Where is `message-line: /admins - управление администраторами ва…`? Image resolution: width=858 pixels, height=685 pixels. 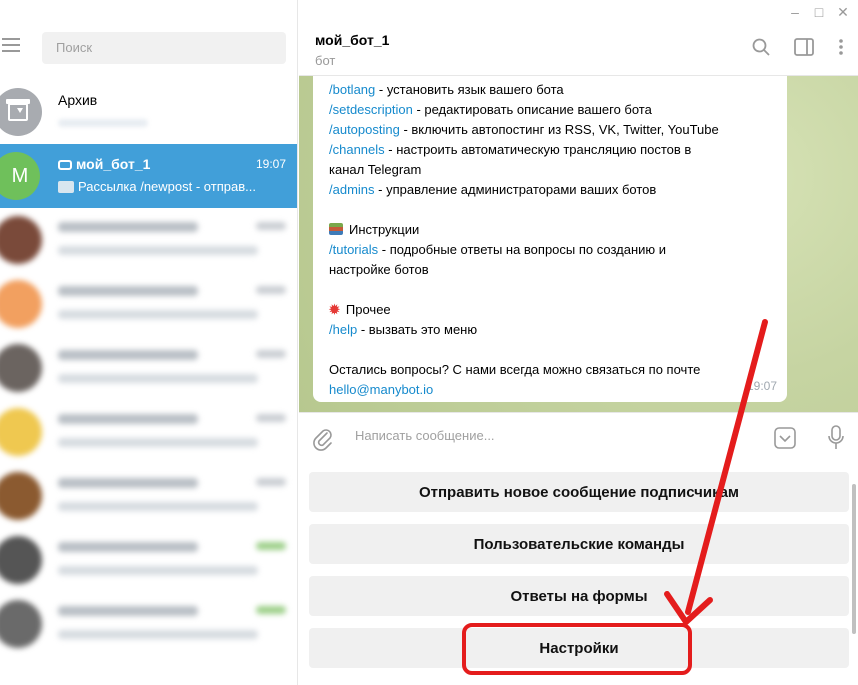 message-line: /admins - управление администраторами ва… is located at coordinates (493, 189).